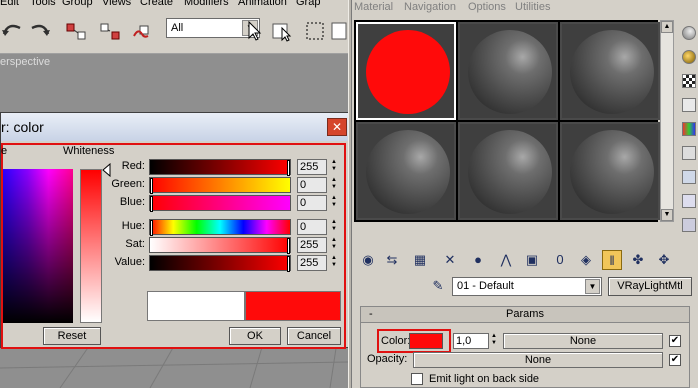 This screenshot has width=698, height=388. What do you see at coordinates (288, 264) in the screenshot?
I see `value-slider-handle` at bounding box center [288, 264].